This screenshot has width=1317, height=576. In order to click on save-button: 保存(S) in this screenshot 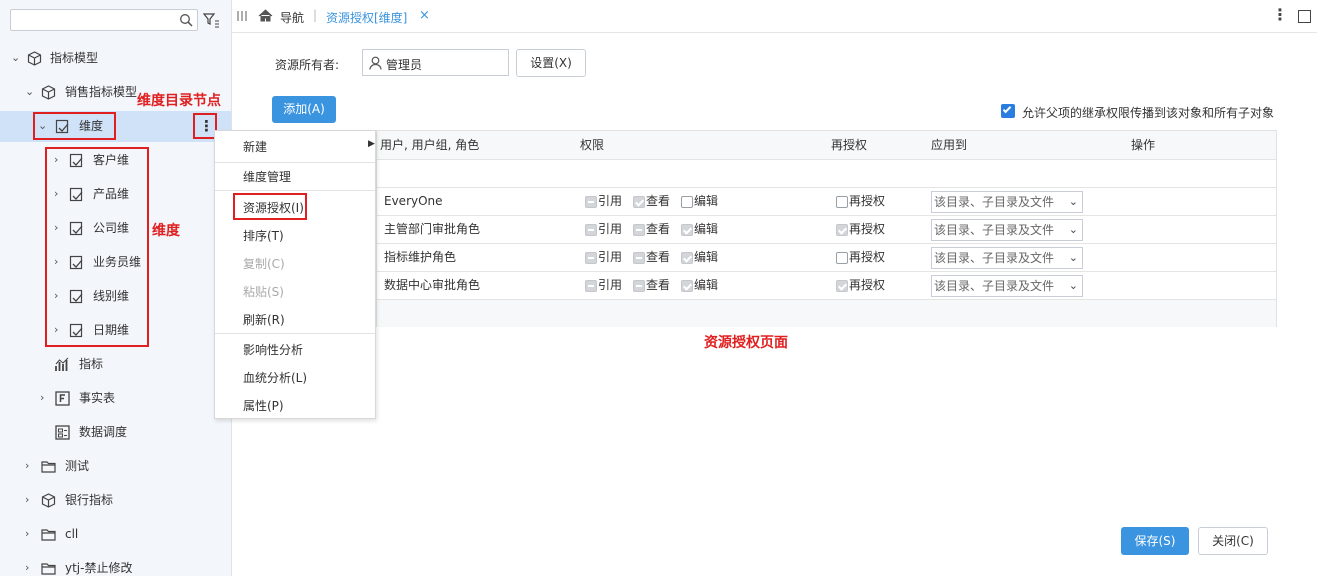, I will do `click(1155, 541)`.